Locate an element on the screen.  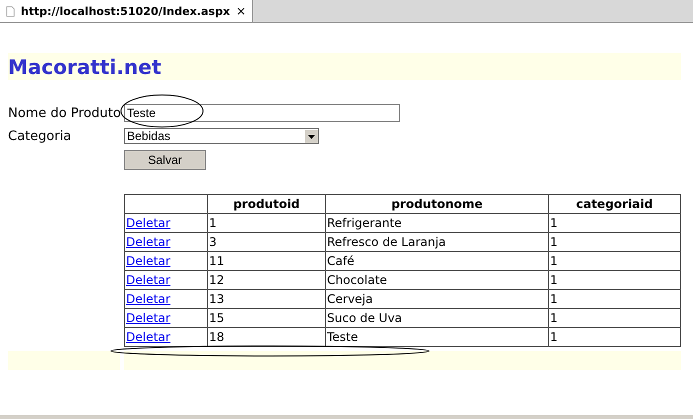
table-cell: 3 is located at coordinates (267, 242).